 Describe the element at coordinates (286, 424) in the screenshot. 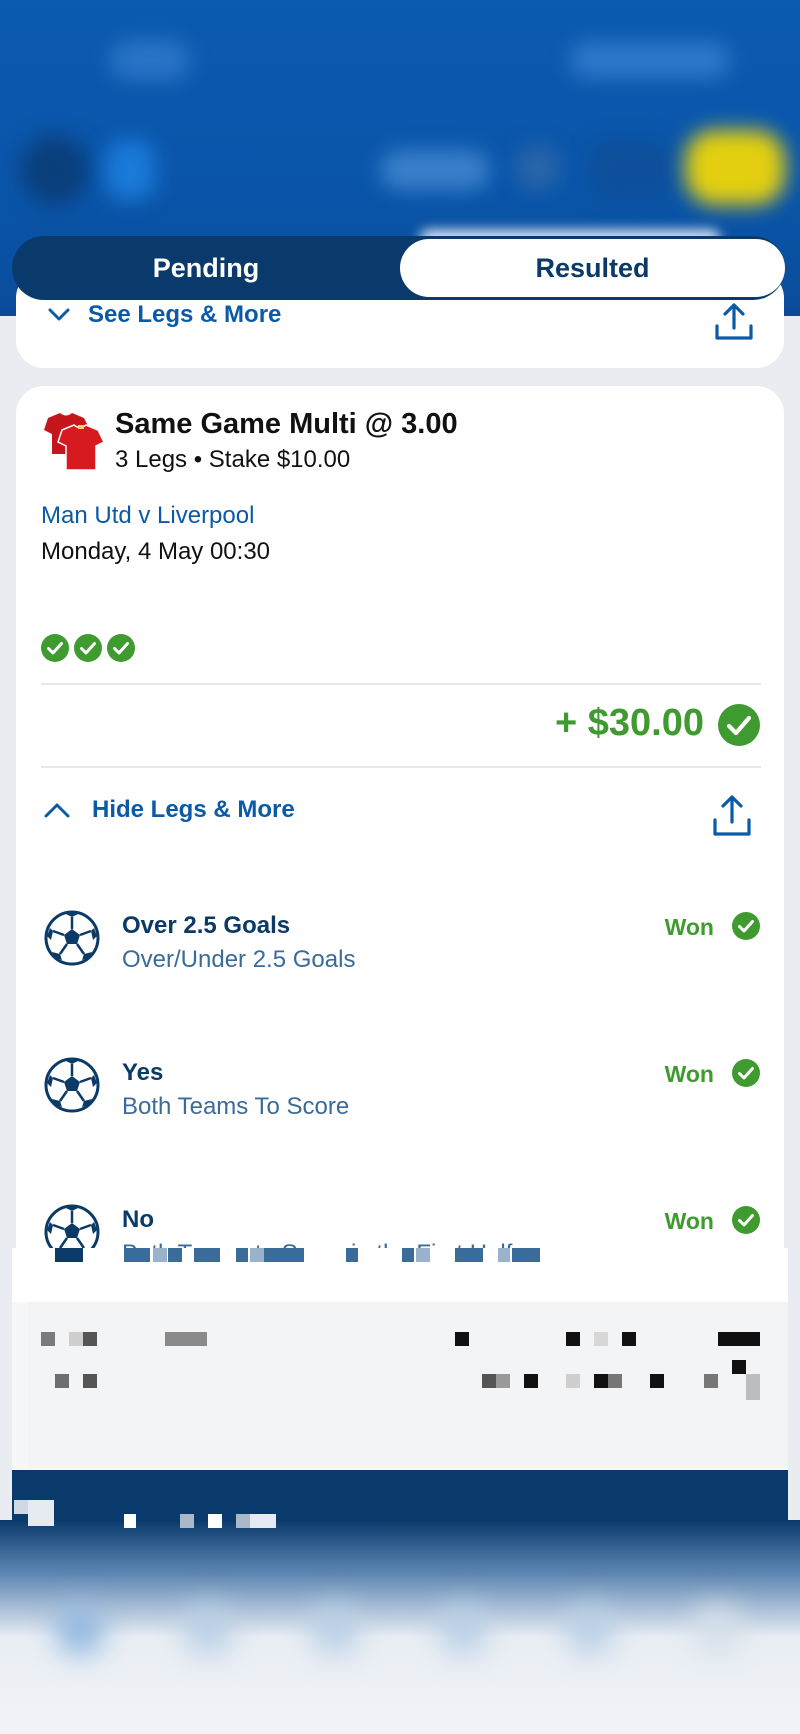

I see `bet-title: Same Game Multi @ 3.00` at that location.